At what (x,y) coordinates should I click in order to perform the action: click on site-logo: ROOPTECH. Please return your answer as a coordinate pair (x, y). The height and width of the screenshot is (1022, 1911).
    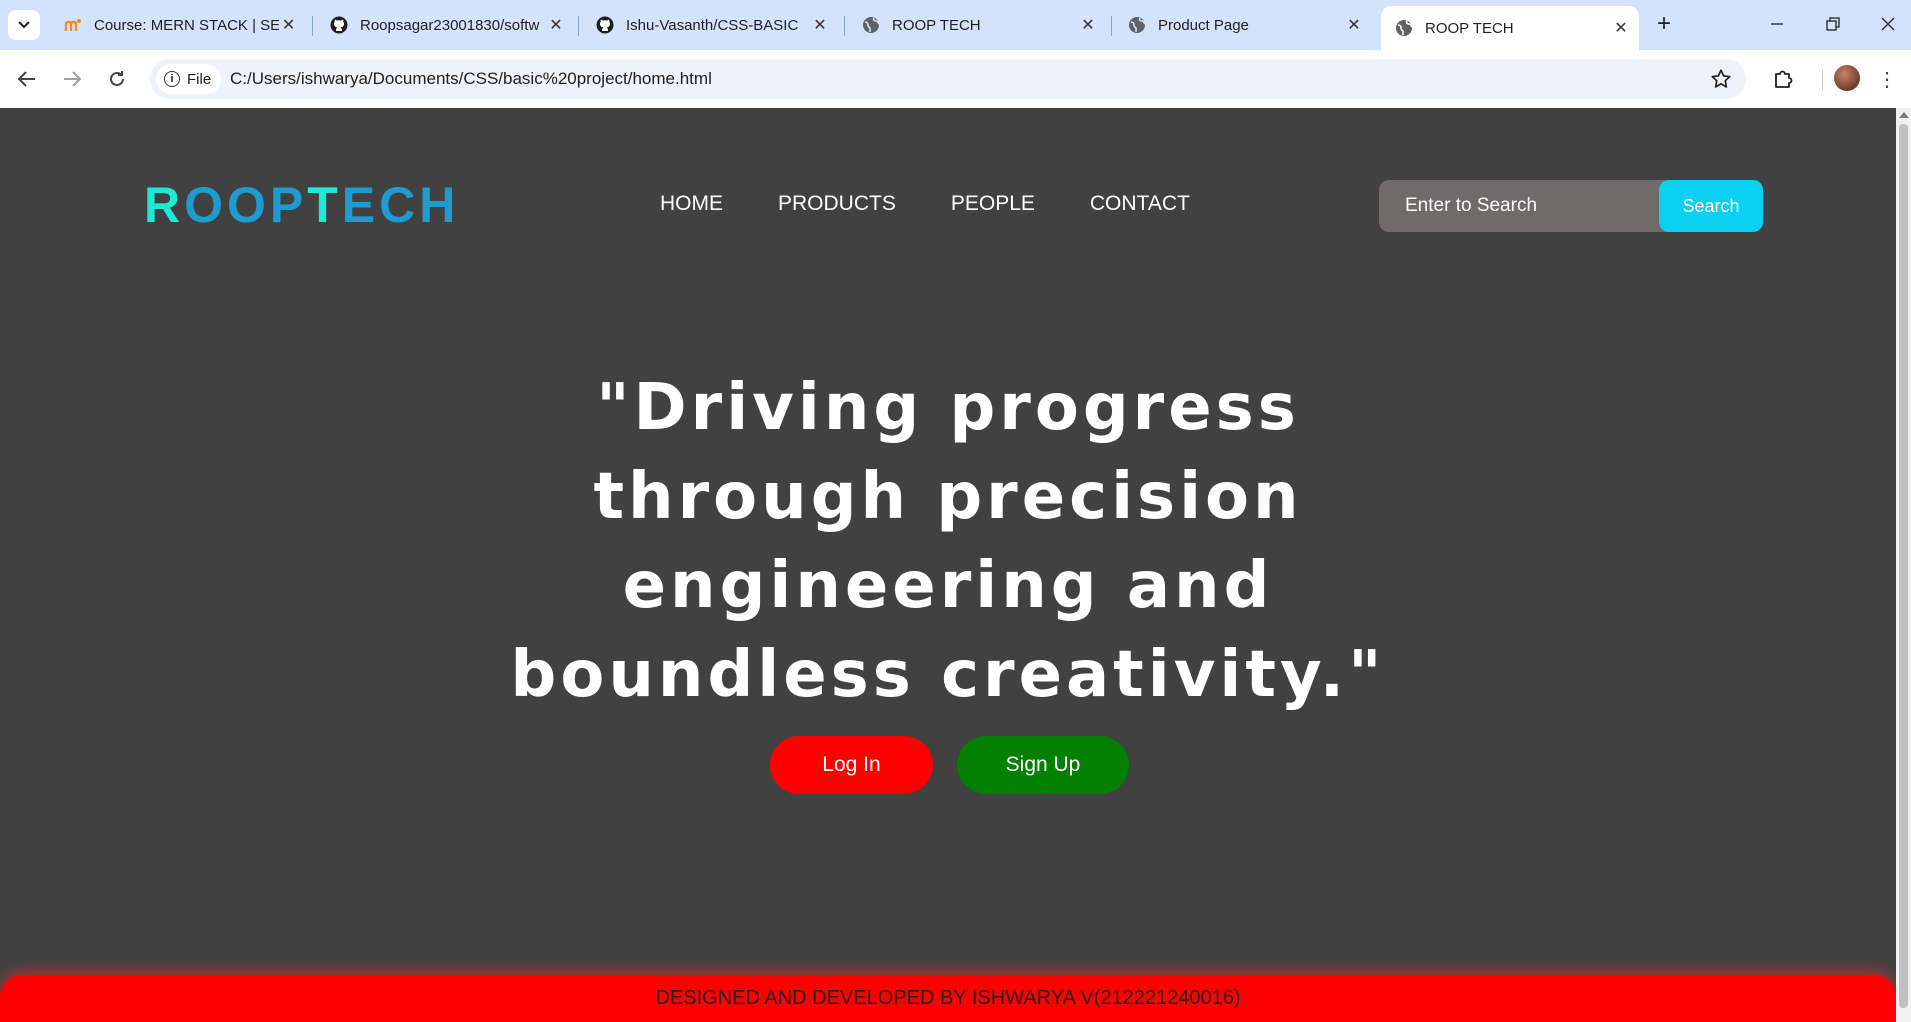
    Looking at the image, I should click on (301, 205).